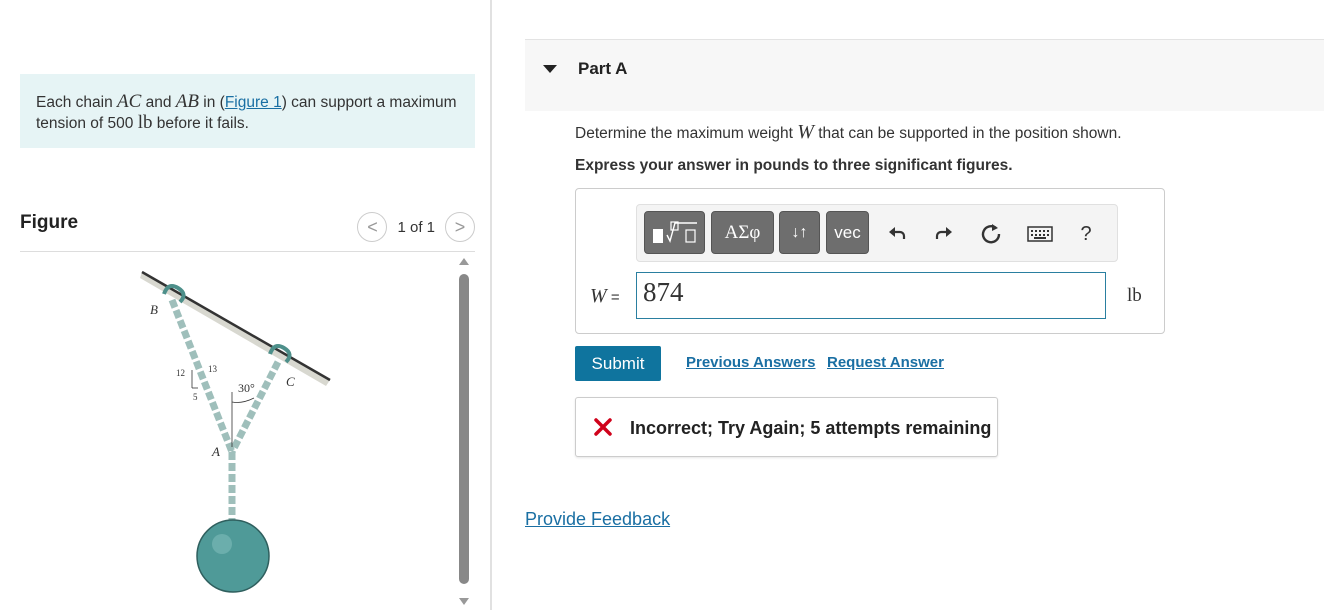 The width and height of the screenshot is (1324, 610). I want to click on part-title: Part A, so click(603, 68).